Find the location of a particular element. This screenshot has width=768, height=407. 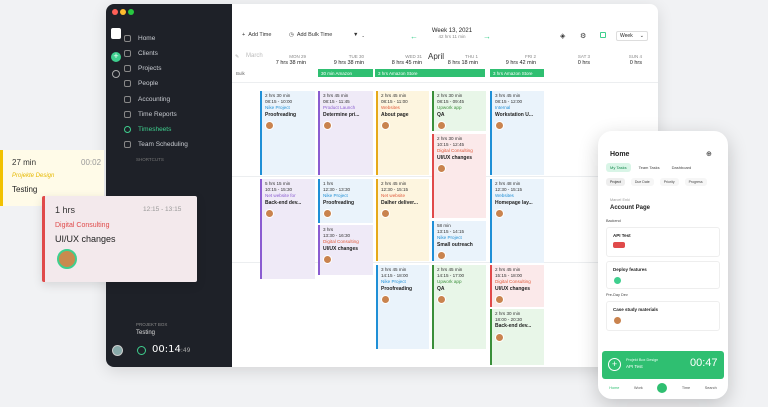

close-window-dot is located at coordinates (115, 12).